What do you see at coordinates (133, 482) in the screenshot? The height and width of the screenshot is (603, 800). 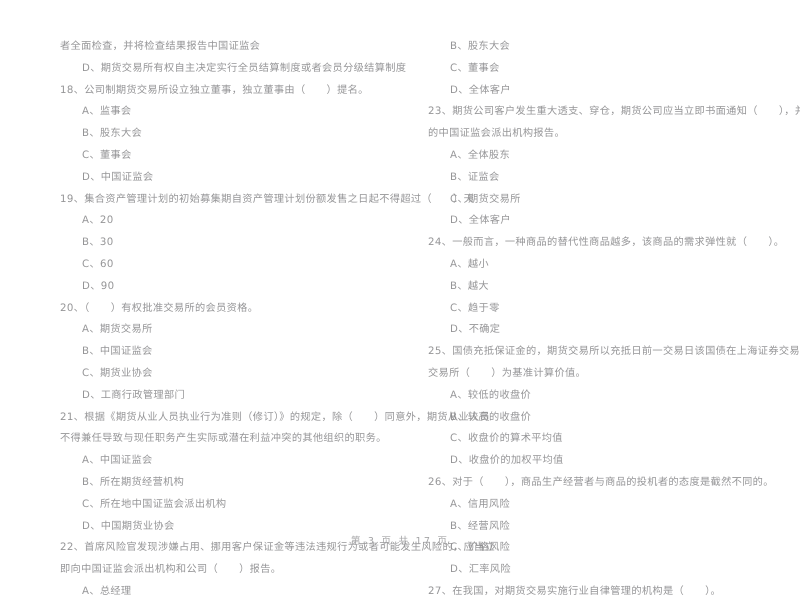 I see `answer-option: B、所在期货经营机构` at bounding box center [133, 482].